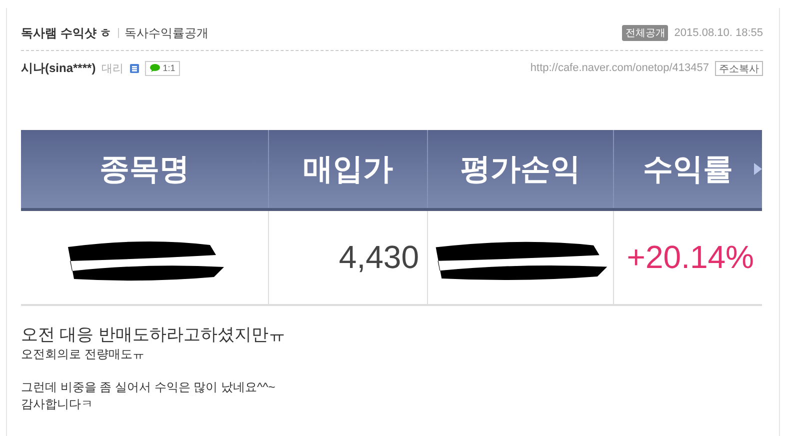 The width and height of the screenshot is (790, 436). I want to click on post-date: 2015.08.10. 18:55, so click(718, 33).